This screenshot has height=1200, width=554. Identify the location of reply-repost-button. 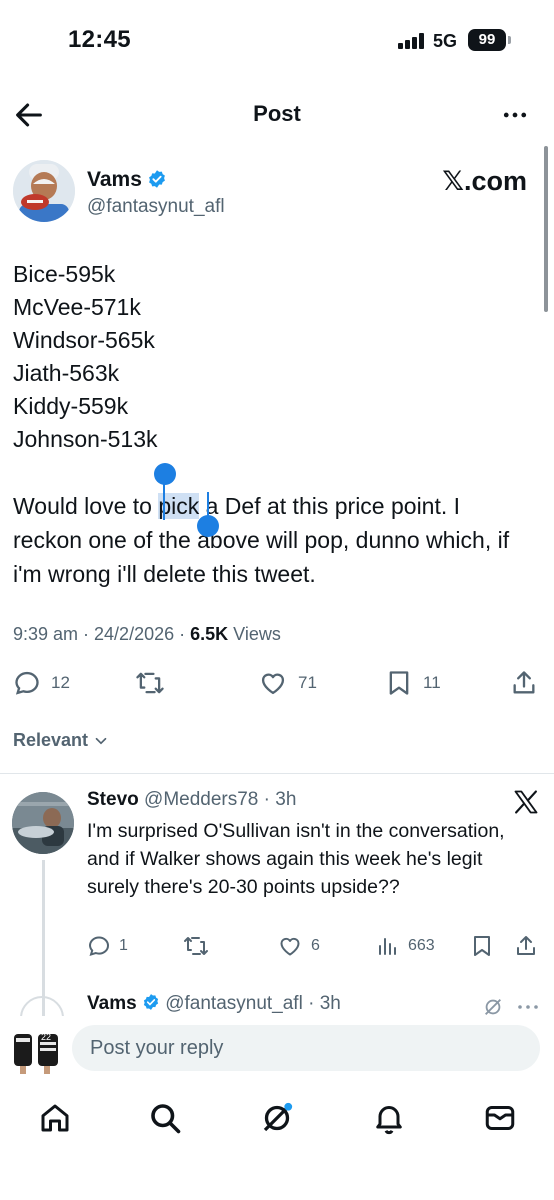
(196, 946).